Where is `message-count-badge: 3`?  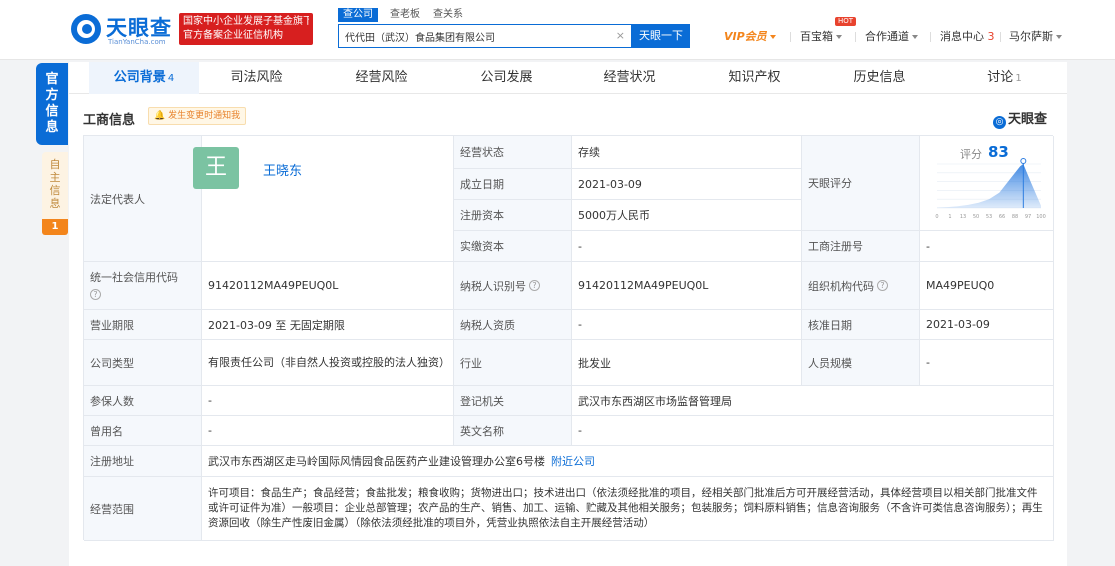 message-count-badge: 3 is located at coordinates (991, 36).